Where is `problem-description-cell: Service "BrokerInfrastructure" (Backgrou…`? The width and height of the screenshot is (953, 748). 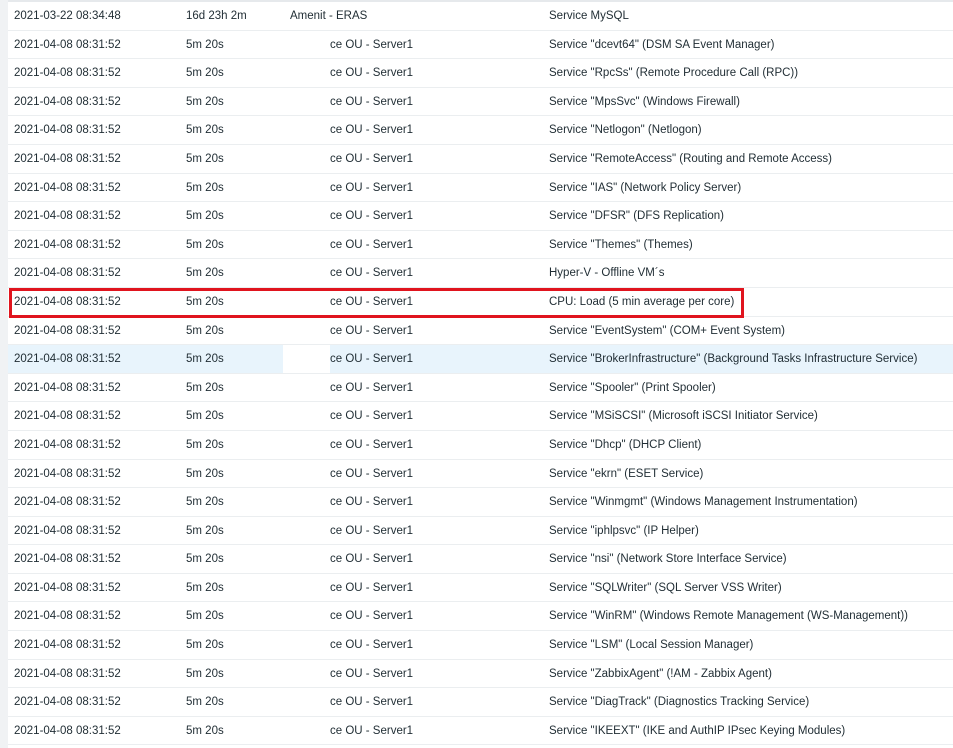 problem-description-cell: Service "BrokerInfrastructure" (Backgrou… is located at coordinates (733, 359).